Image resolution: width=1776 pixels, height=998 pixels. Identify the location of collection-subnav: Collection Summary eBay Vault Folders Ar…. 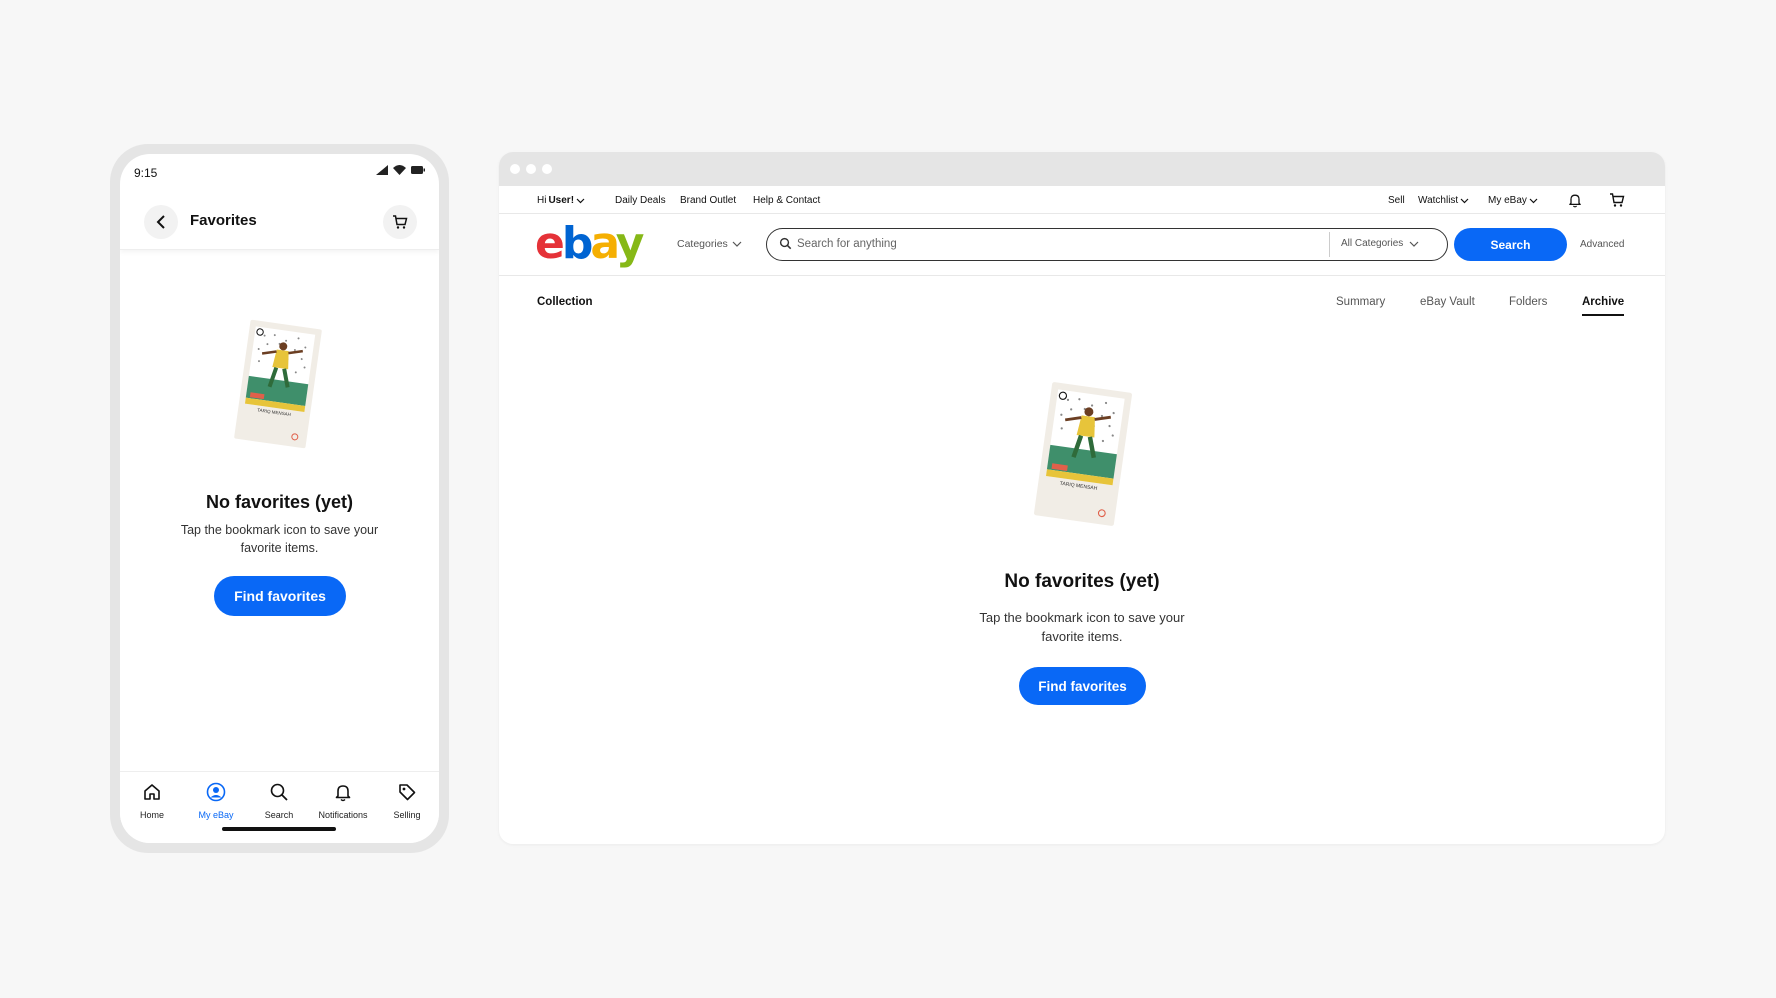
(1082, 301).